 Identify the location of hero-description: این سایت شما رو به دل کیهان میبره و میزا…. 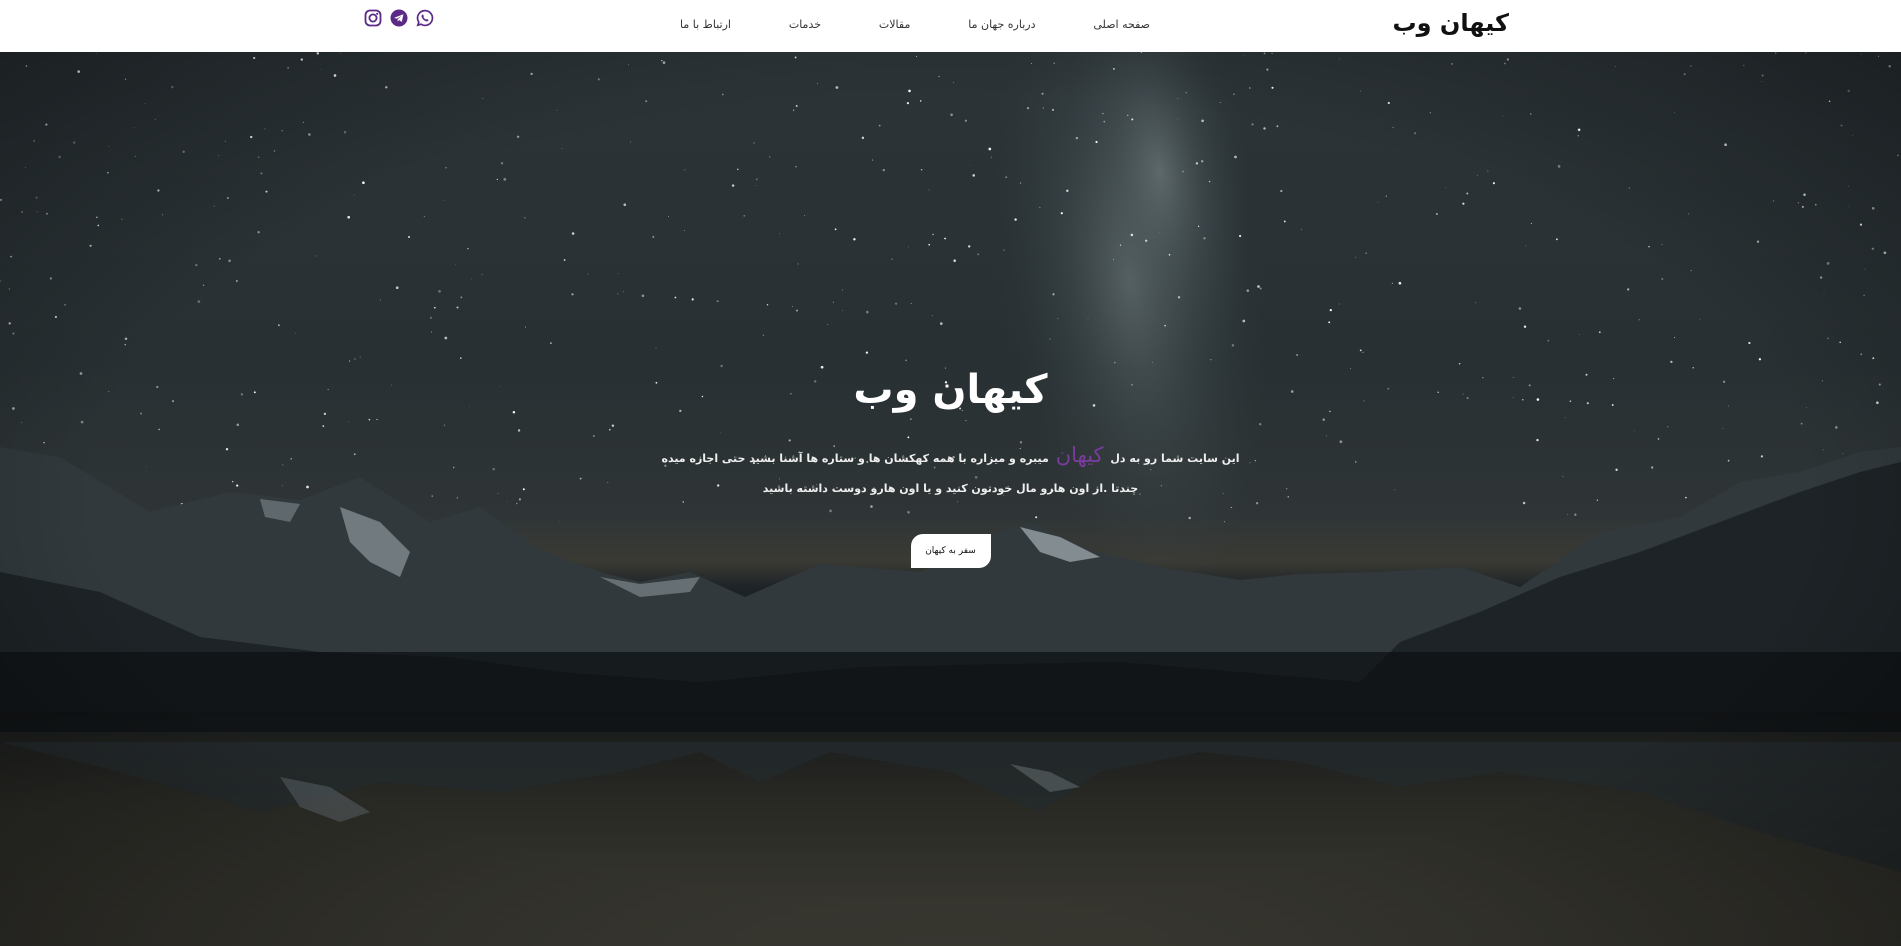
(951, 472).